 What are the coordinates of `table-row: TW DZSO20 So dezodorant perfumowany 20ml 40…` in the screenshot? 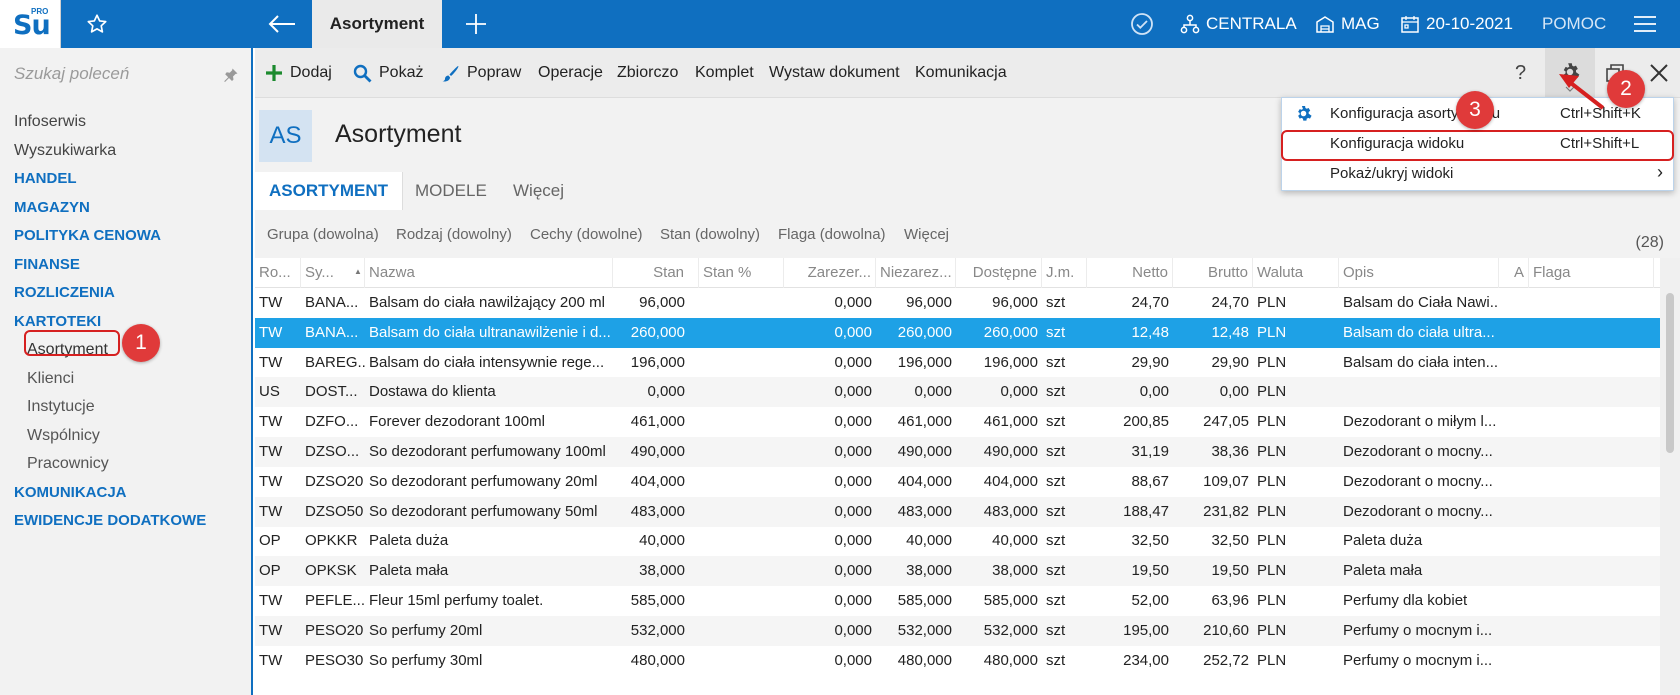 It's located at (957, 482).